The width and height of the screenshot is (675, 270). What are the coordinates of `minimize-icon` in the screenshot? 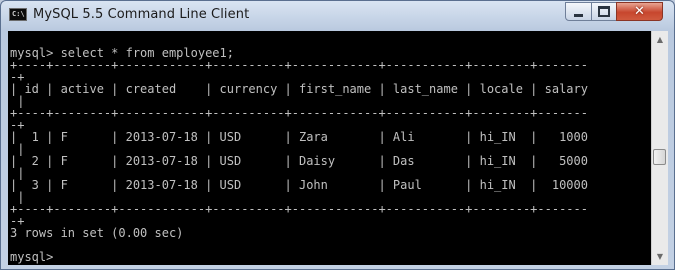 It's located at (578, 15).